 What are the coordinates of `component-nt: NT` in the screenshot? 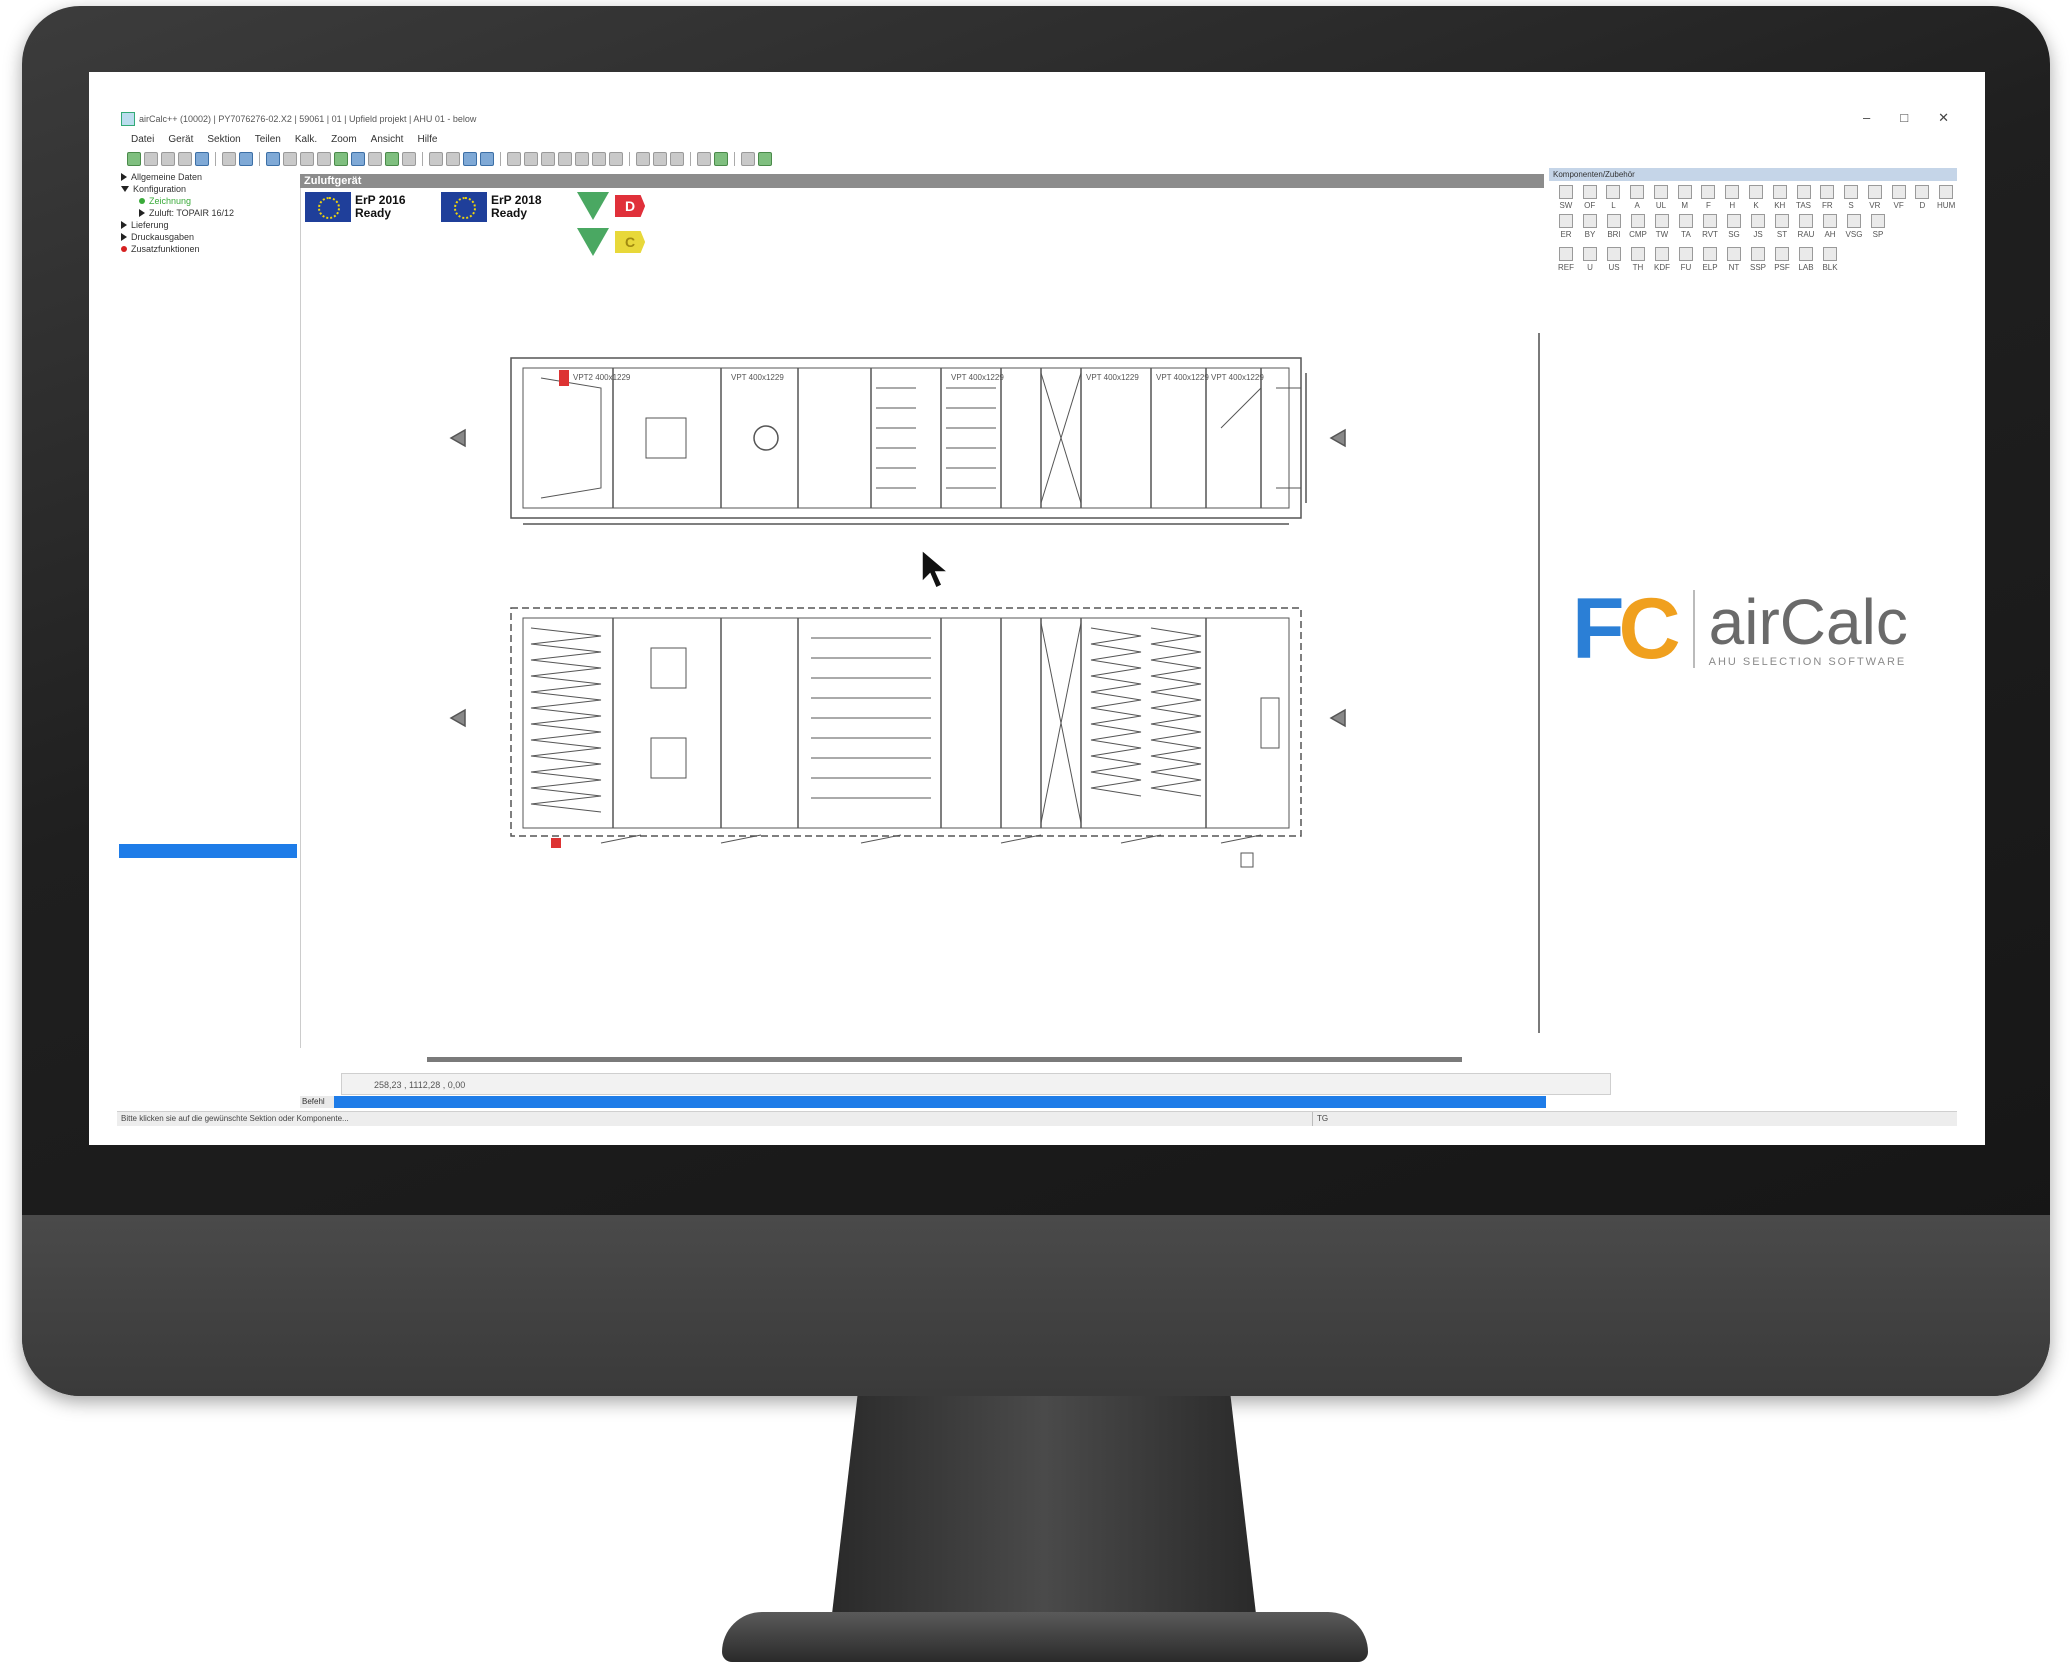 It's located at (1734, 259).